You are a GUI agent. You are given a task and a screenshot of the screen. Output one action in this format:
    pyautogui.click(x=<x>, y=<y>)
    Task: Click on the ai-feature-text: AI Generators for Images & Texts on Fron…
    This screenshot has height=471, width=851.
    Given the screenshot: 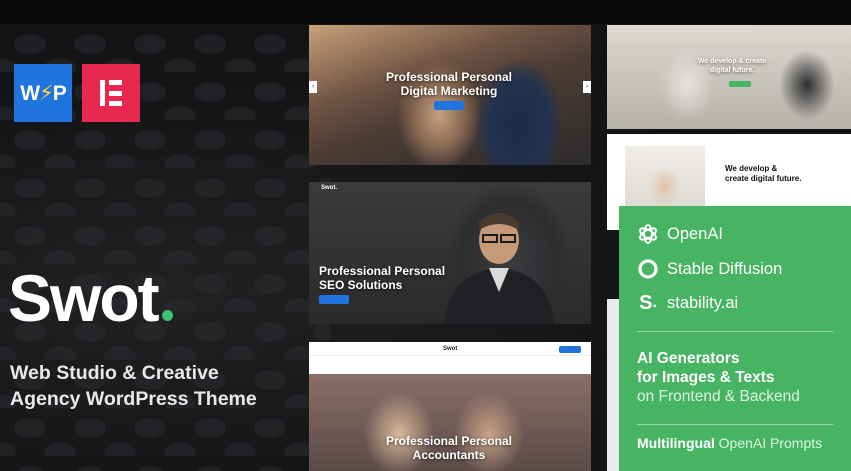 What is the action you would take?
    pyautogui.click(x=718, y=377)
    